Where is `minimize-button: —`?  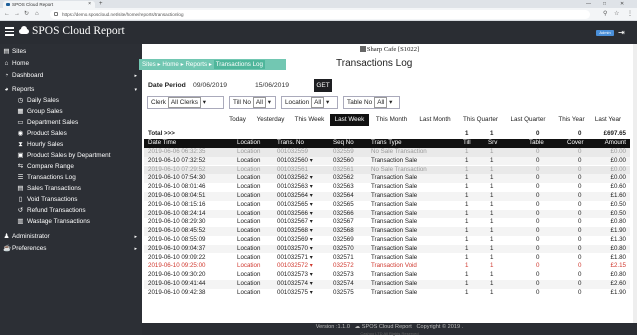 minimize-button: — is located at coordinates (588, 4).